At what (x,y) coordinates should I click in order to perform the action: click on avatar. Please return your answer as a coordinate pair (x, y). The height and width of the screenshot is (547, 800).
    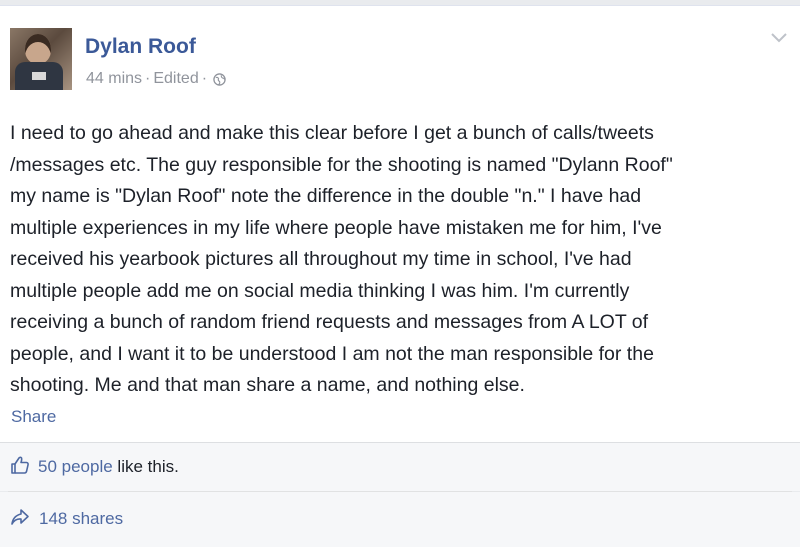
    Looking at the image, I should click on (41, 59).